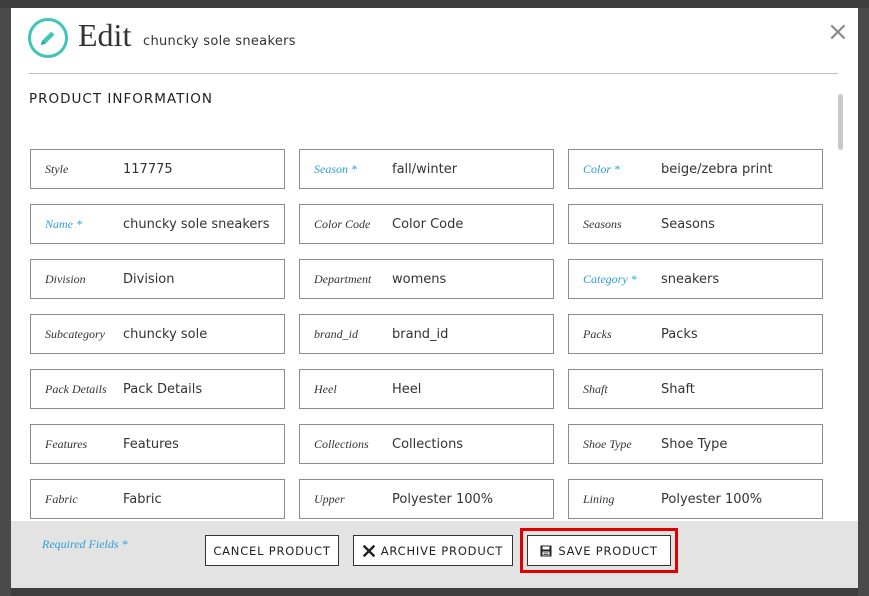 This screenshot has height=596, width=869. What do you see at coordinates (142, 499) in the screenshot?
I see `field-value: Fabric` at bounding box center [142, 499].